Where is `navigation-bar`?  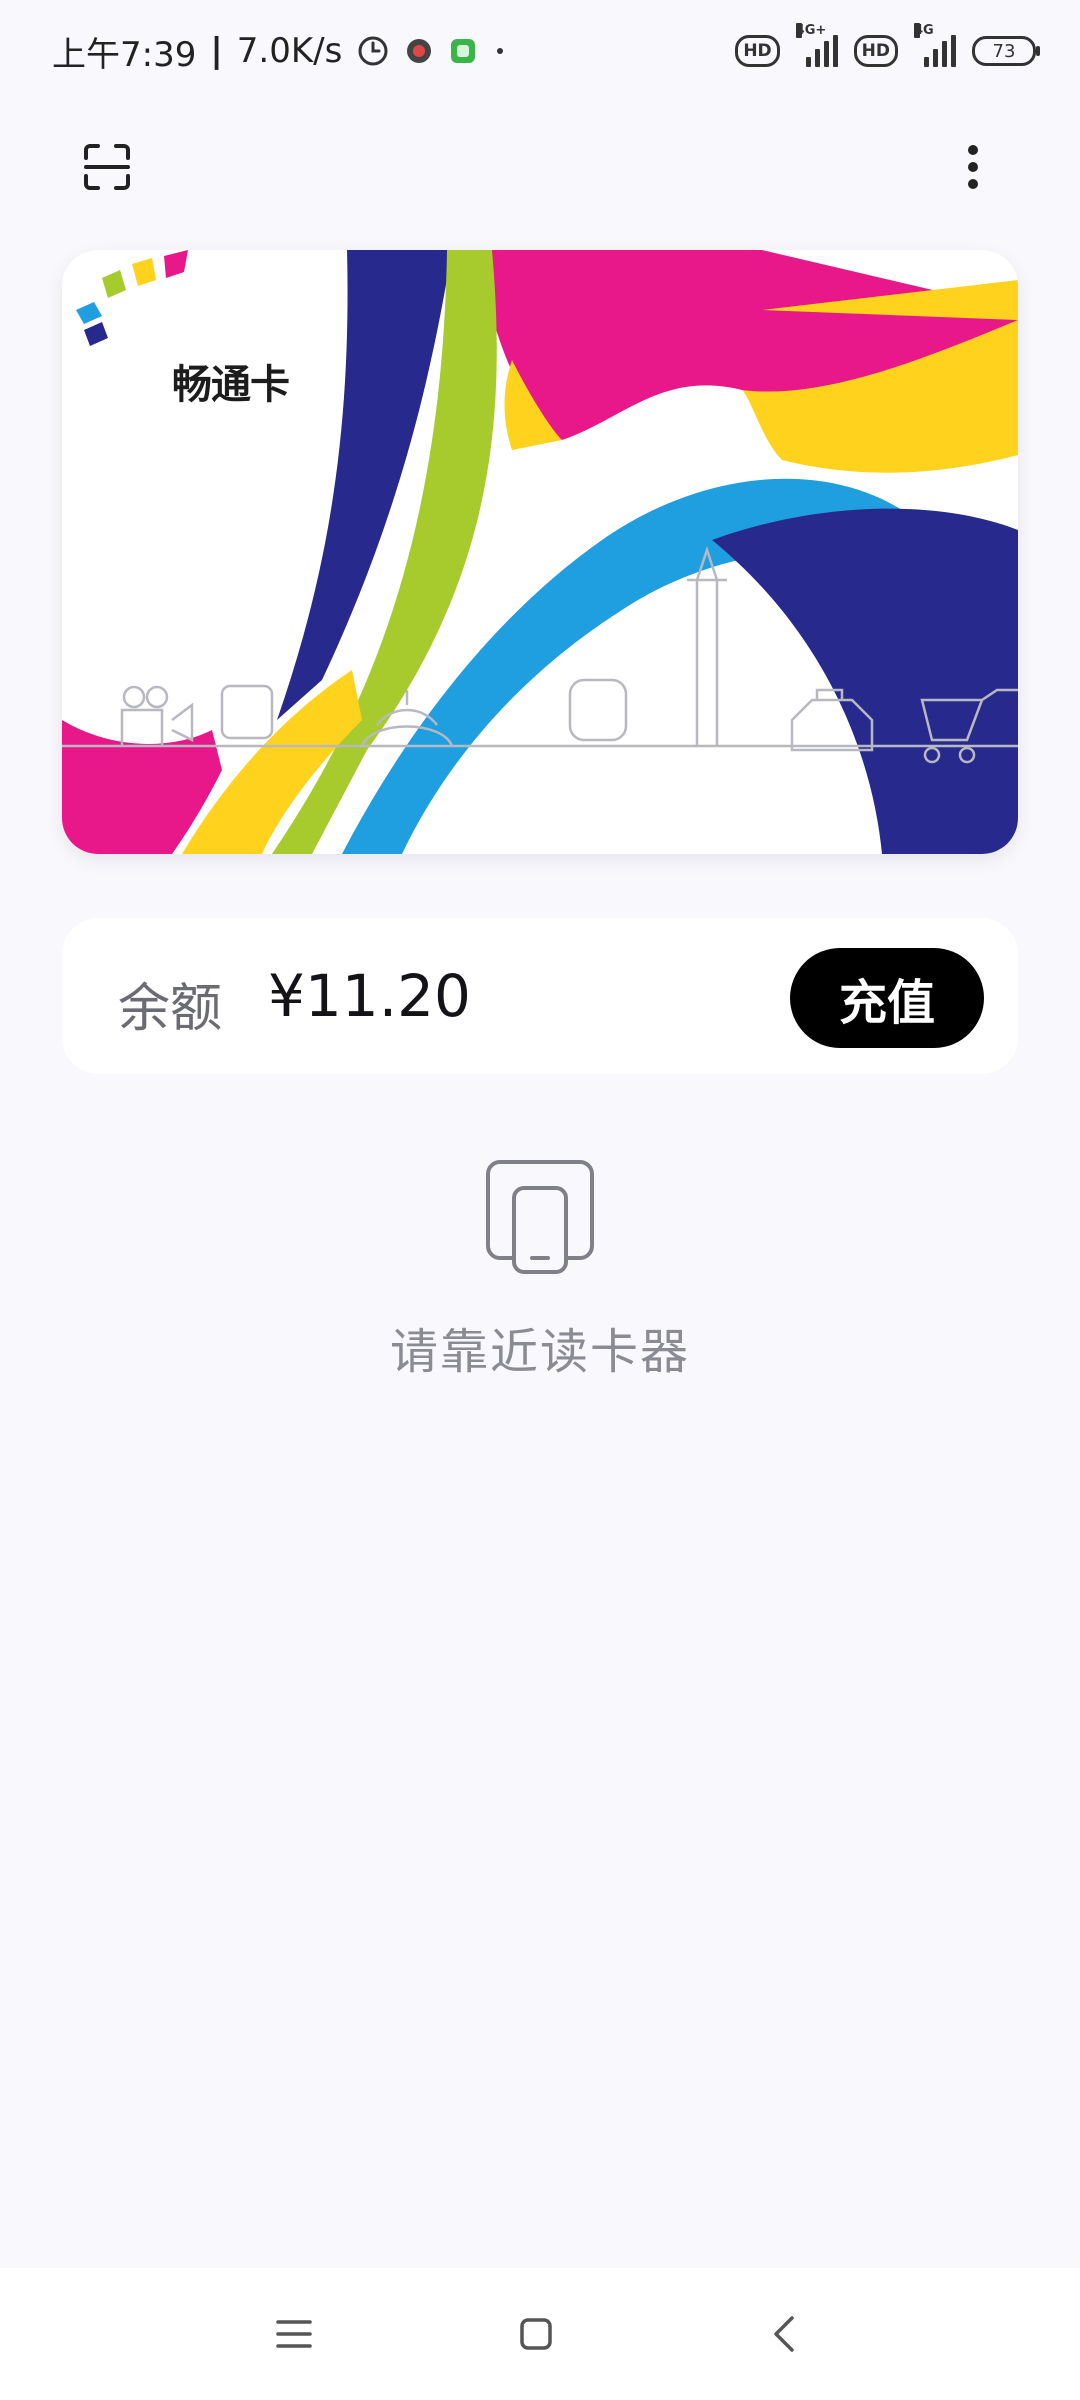
navigation-bar is located at coordinates (540, 2334).